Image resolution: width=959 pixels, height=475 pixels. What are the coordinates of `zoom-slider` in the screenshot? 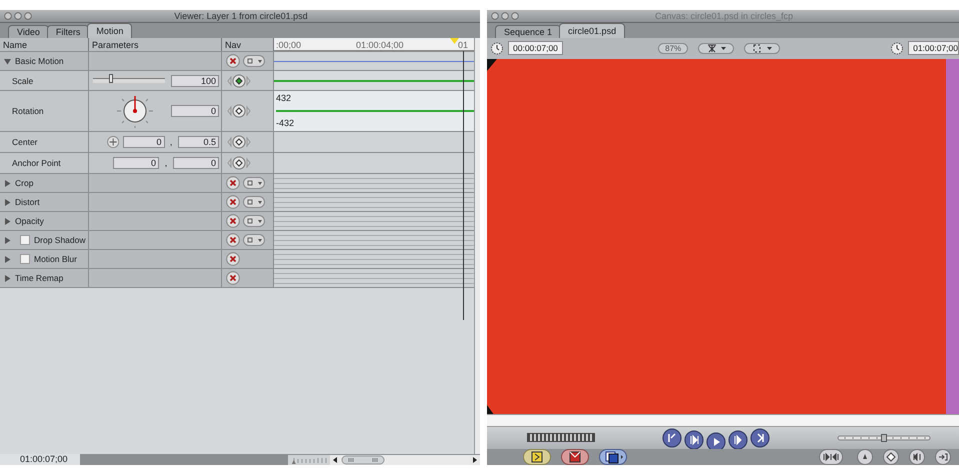 It's located at (309, 459).